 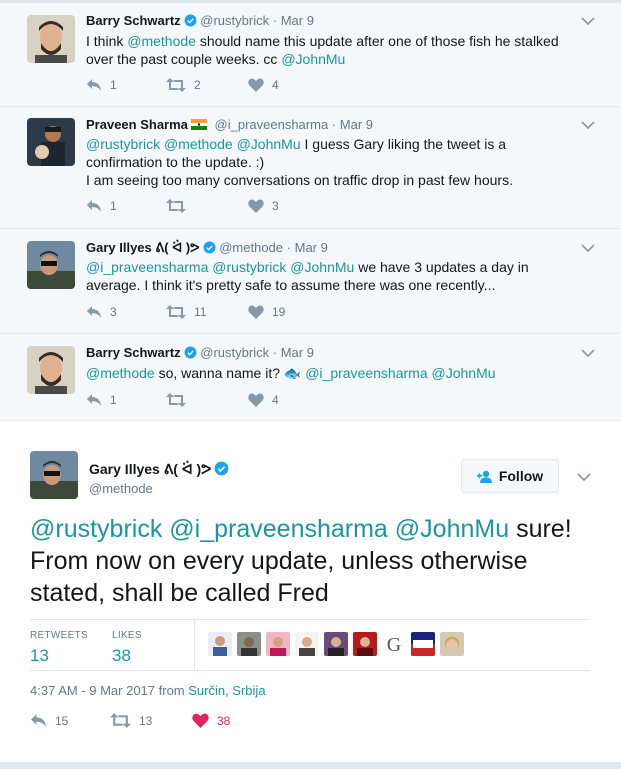 What do you see at coordinates (275, 400) in the screenshot?
I see `like-count: 4` at bounding box center [275, 400].